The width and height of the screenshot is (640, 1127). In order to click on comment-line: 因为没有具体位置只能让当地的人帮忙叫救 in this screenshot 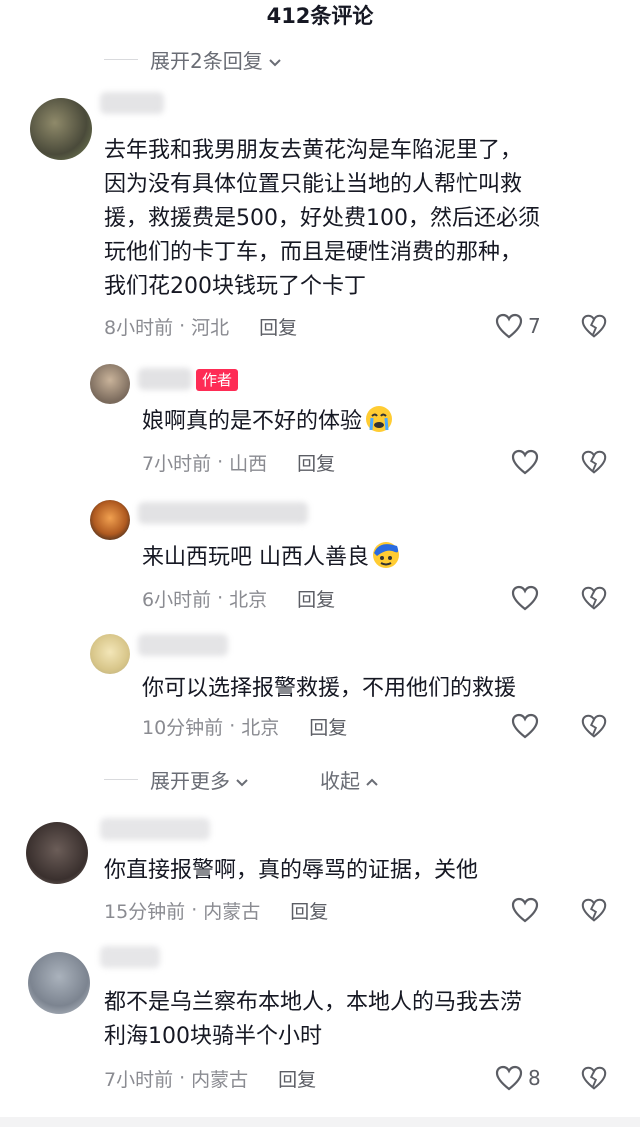, I will do `click(313, 184)`.